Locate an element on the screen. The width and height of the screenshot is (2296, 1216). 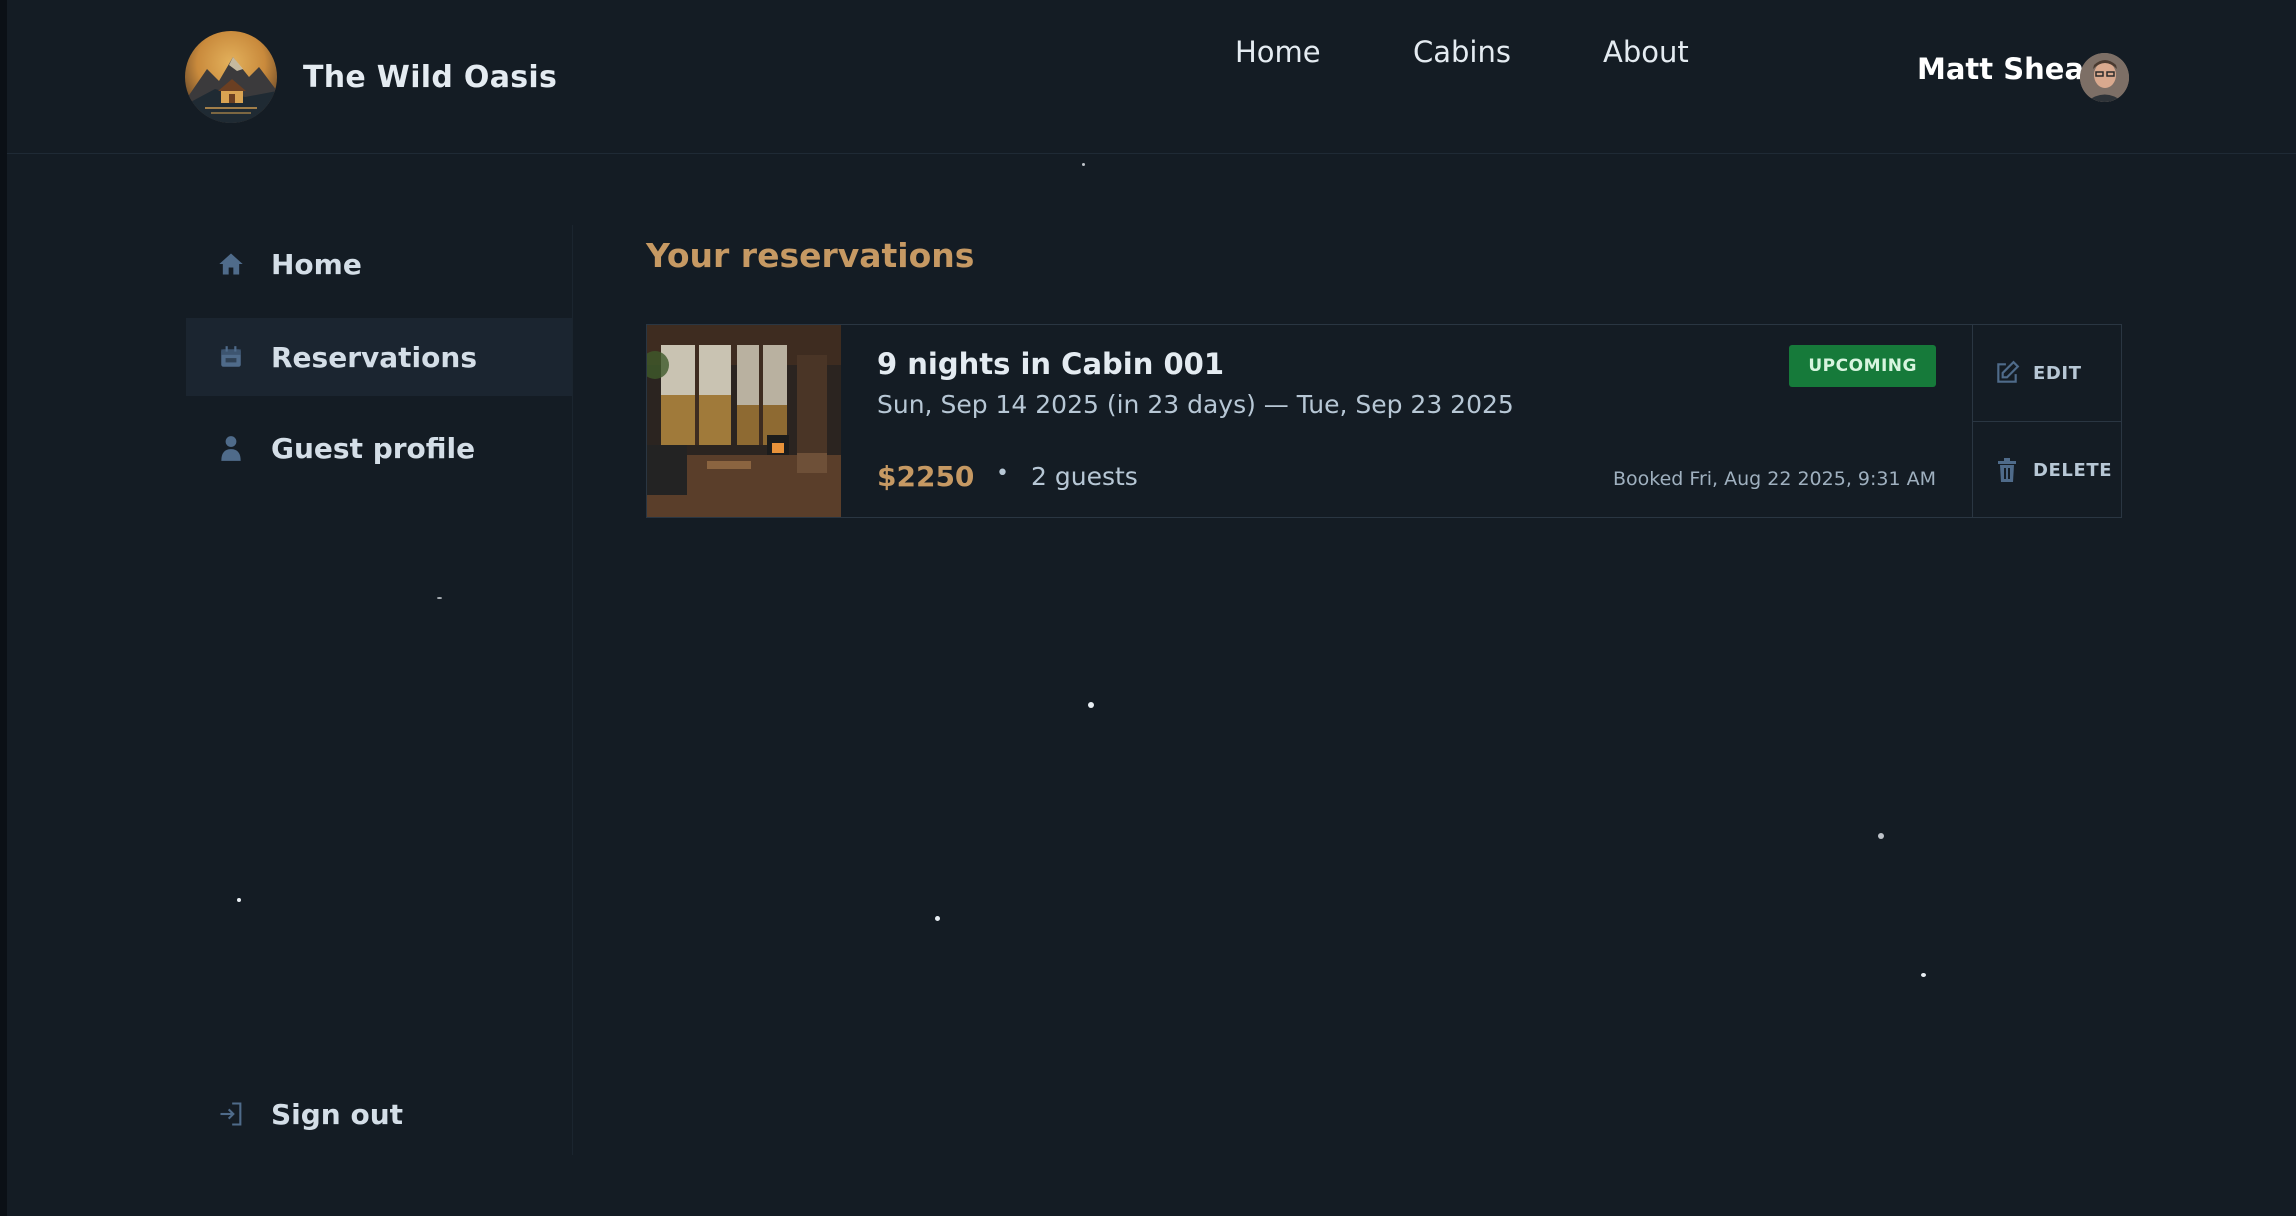
user-name: Matt Shea is located at coordinates (2001, 69).